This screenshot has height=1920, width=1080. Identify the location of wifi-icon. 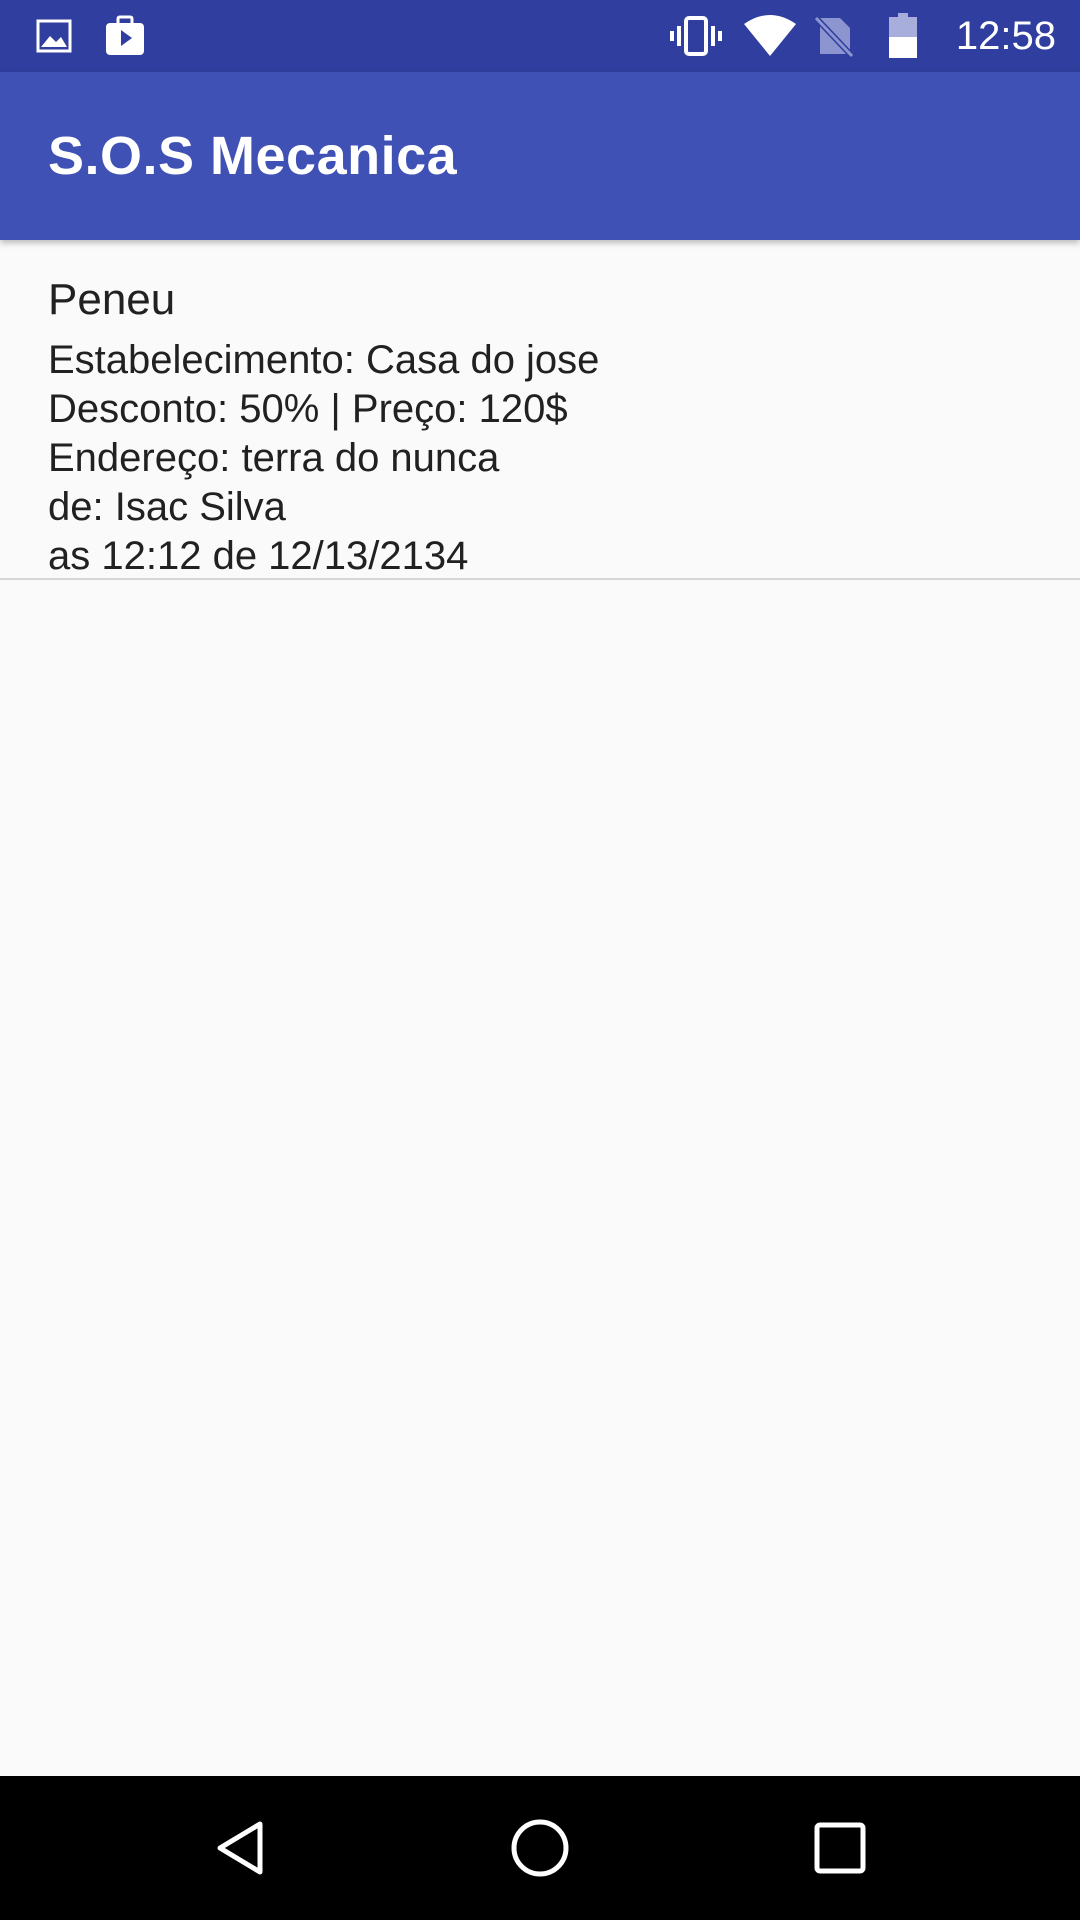
(770, 36).